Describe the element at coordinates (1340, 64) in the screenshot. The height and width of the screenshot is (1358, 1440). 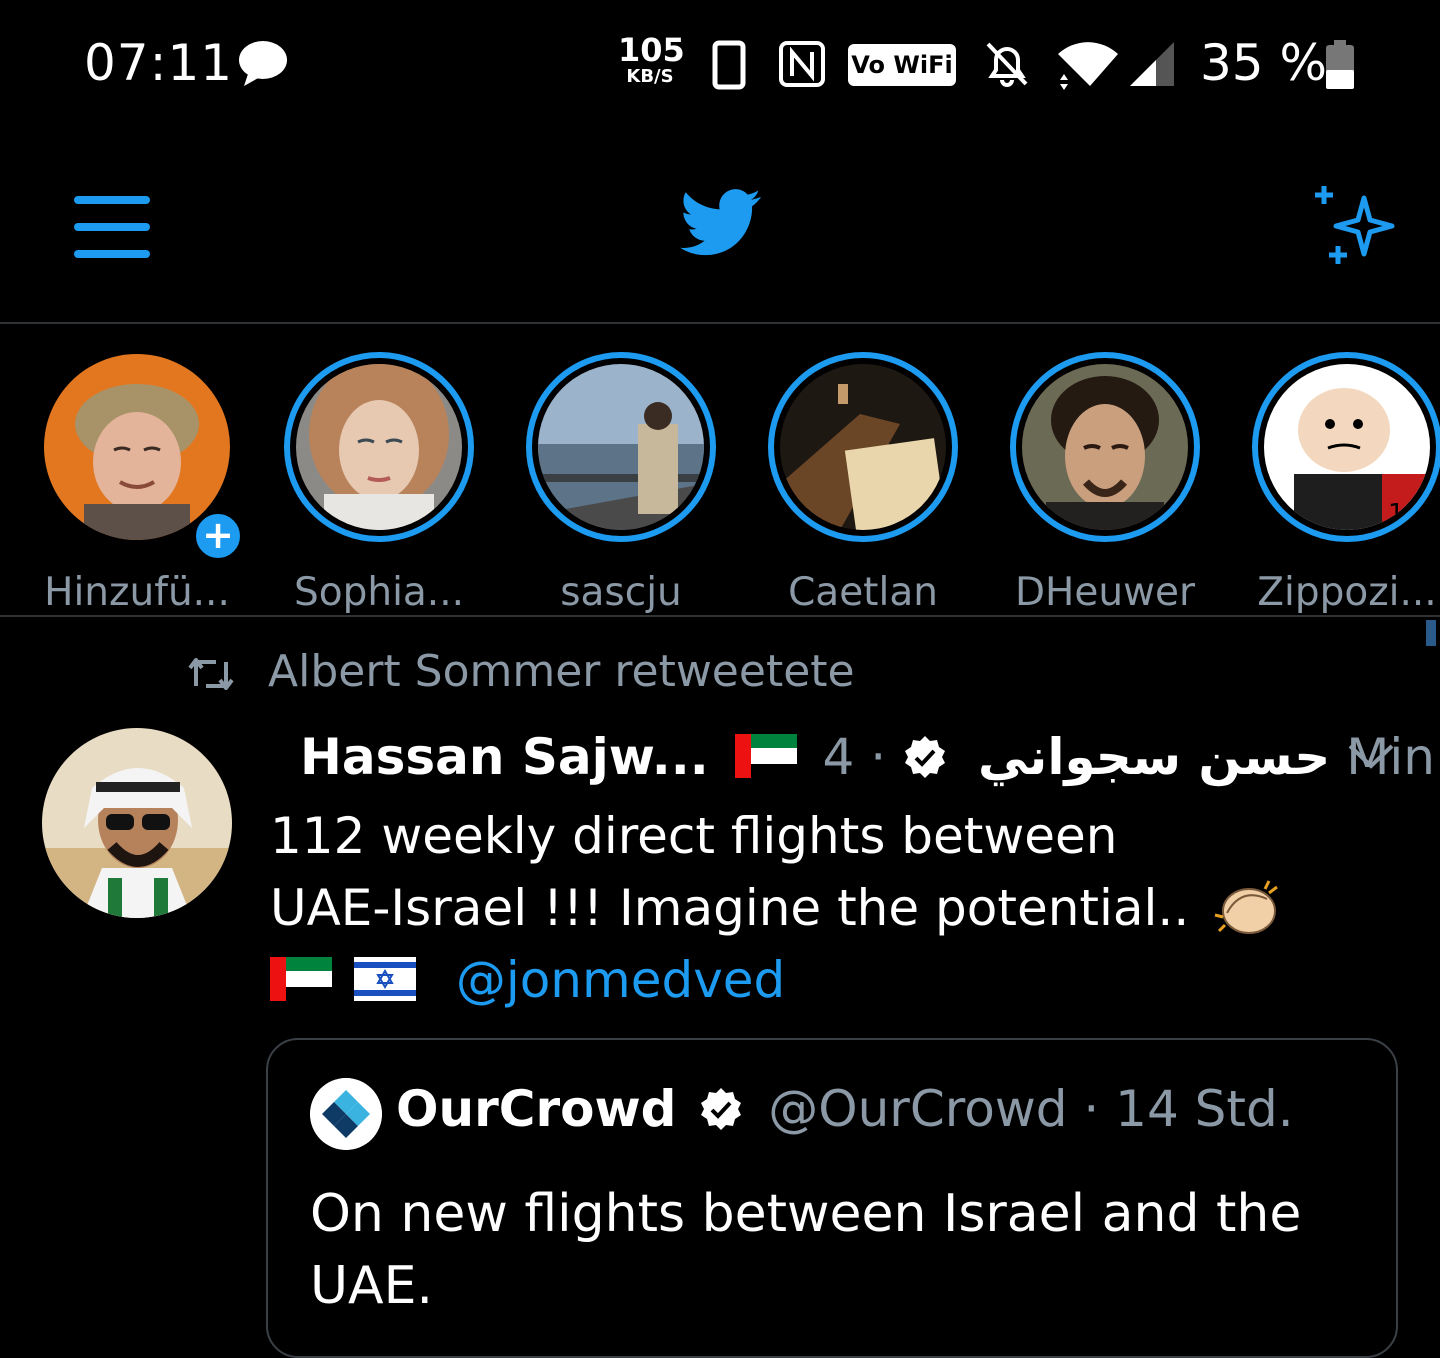
I see `battery-icon` at that location.